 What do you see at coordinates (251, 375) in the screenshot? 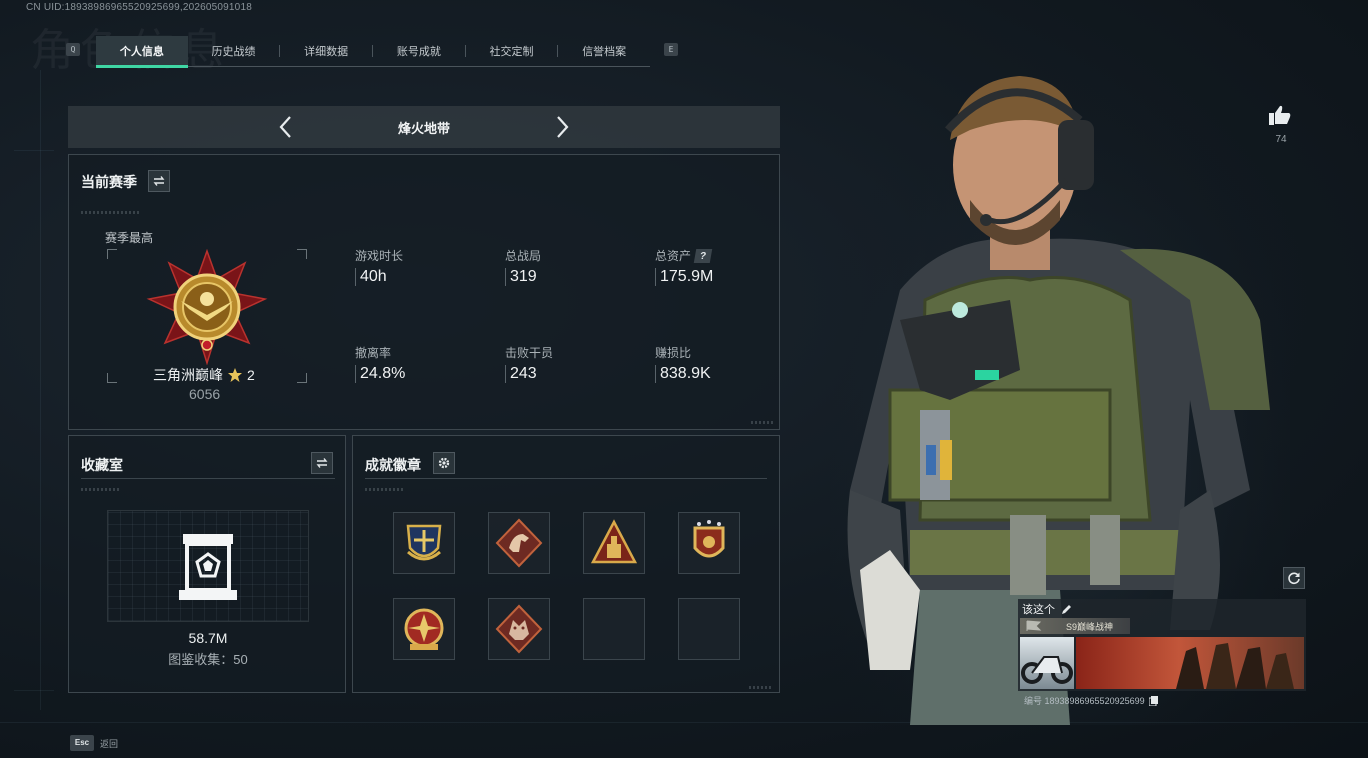
I see `rank-stars: 2` at bounding box center [251, 375].